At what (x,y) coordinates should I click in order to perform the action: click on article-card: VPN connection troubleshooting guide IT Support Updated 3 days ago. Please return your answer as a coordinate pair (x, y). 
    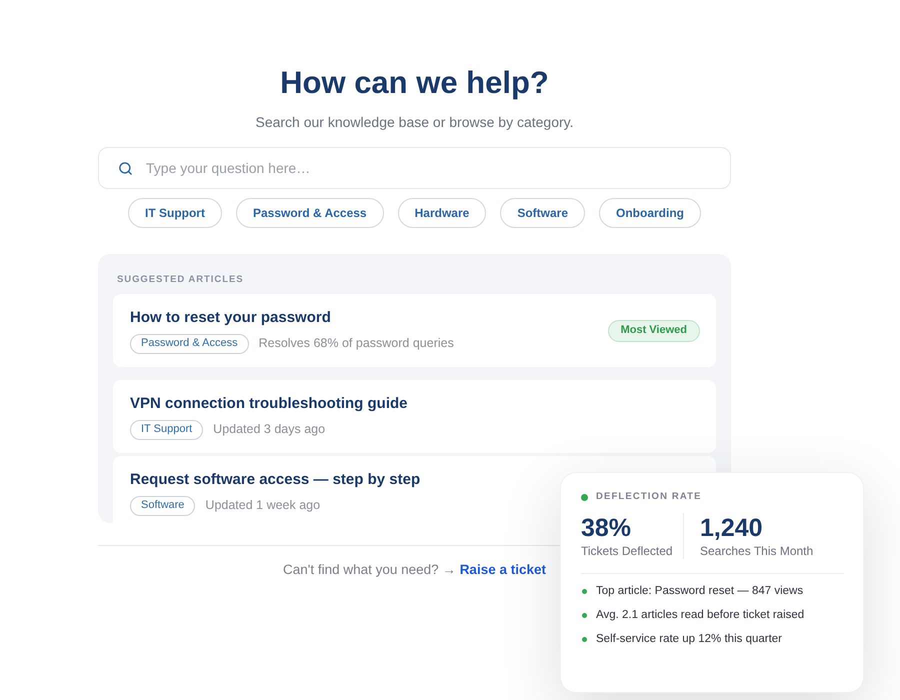
    Looking at the image, I should click on (414, 416).